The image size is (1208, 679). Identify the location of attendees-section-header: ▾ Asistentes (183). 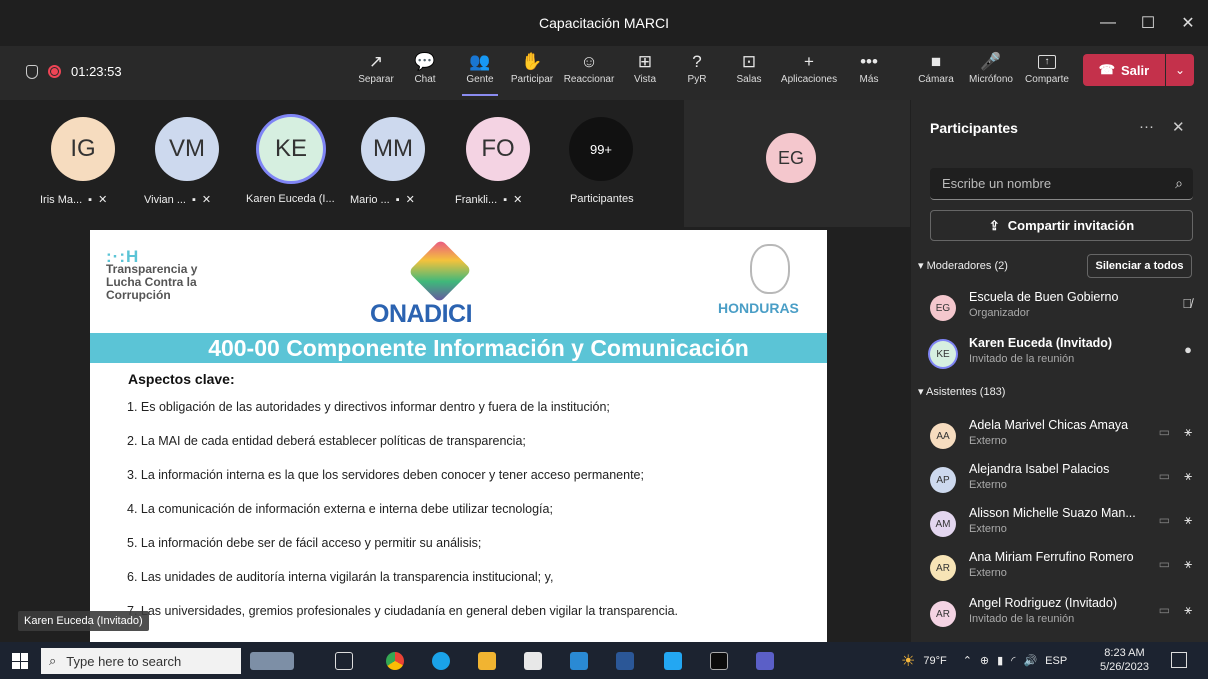
(961, 391).